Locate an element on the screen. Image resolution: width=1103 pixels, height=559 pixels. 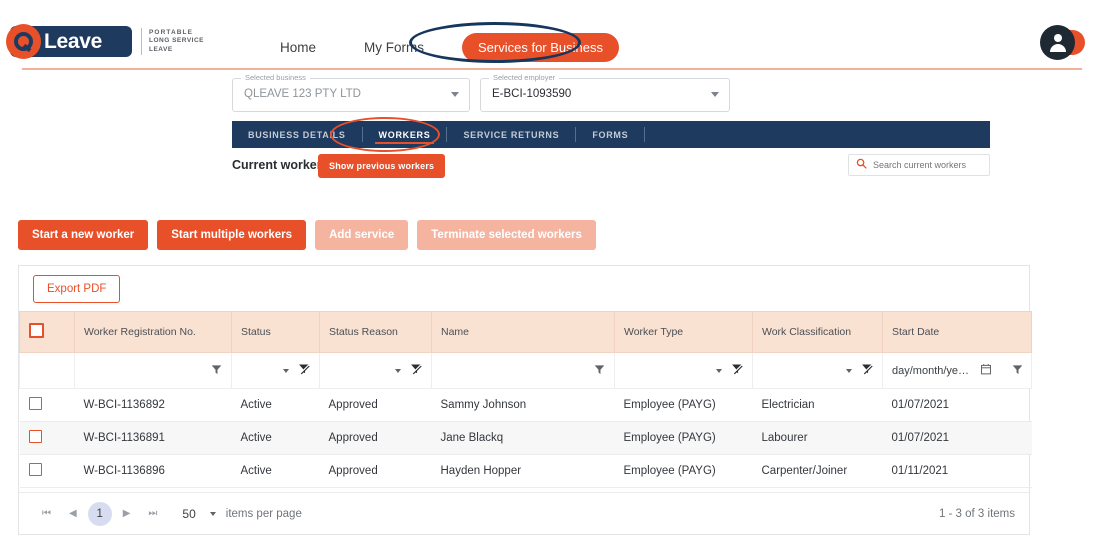
start-multiple-workers-button: Start multiple workers is located at coordinates (232, 235).